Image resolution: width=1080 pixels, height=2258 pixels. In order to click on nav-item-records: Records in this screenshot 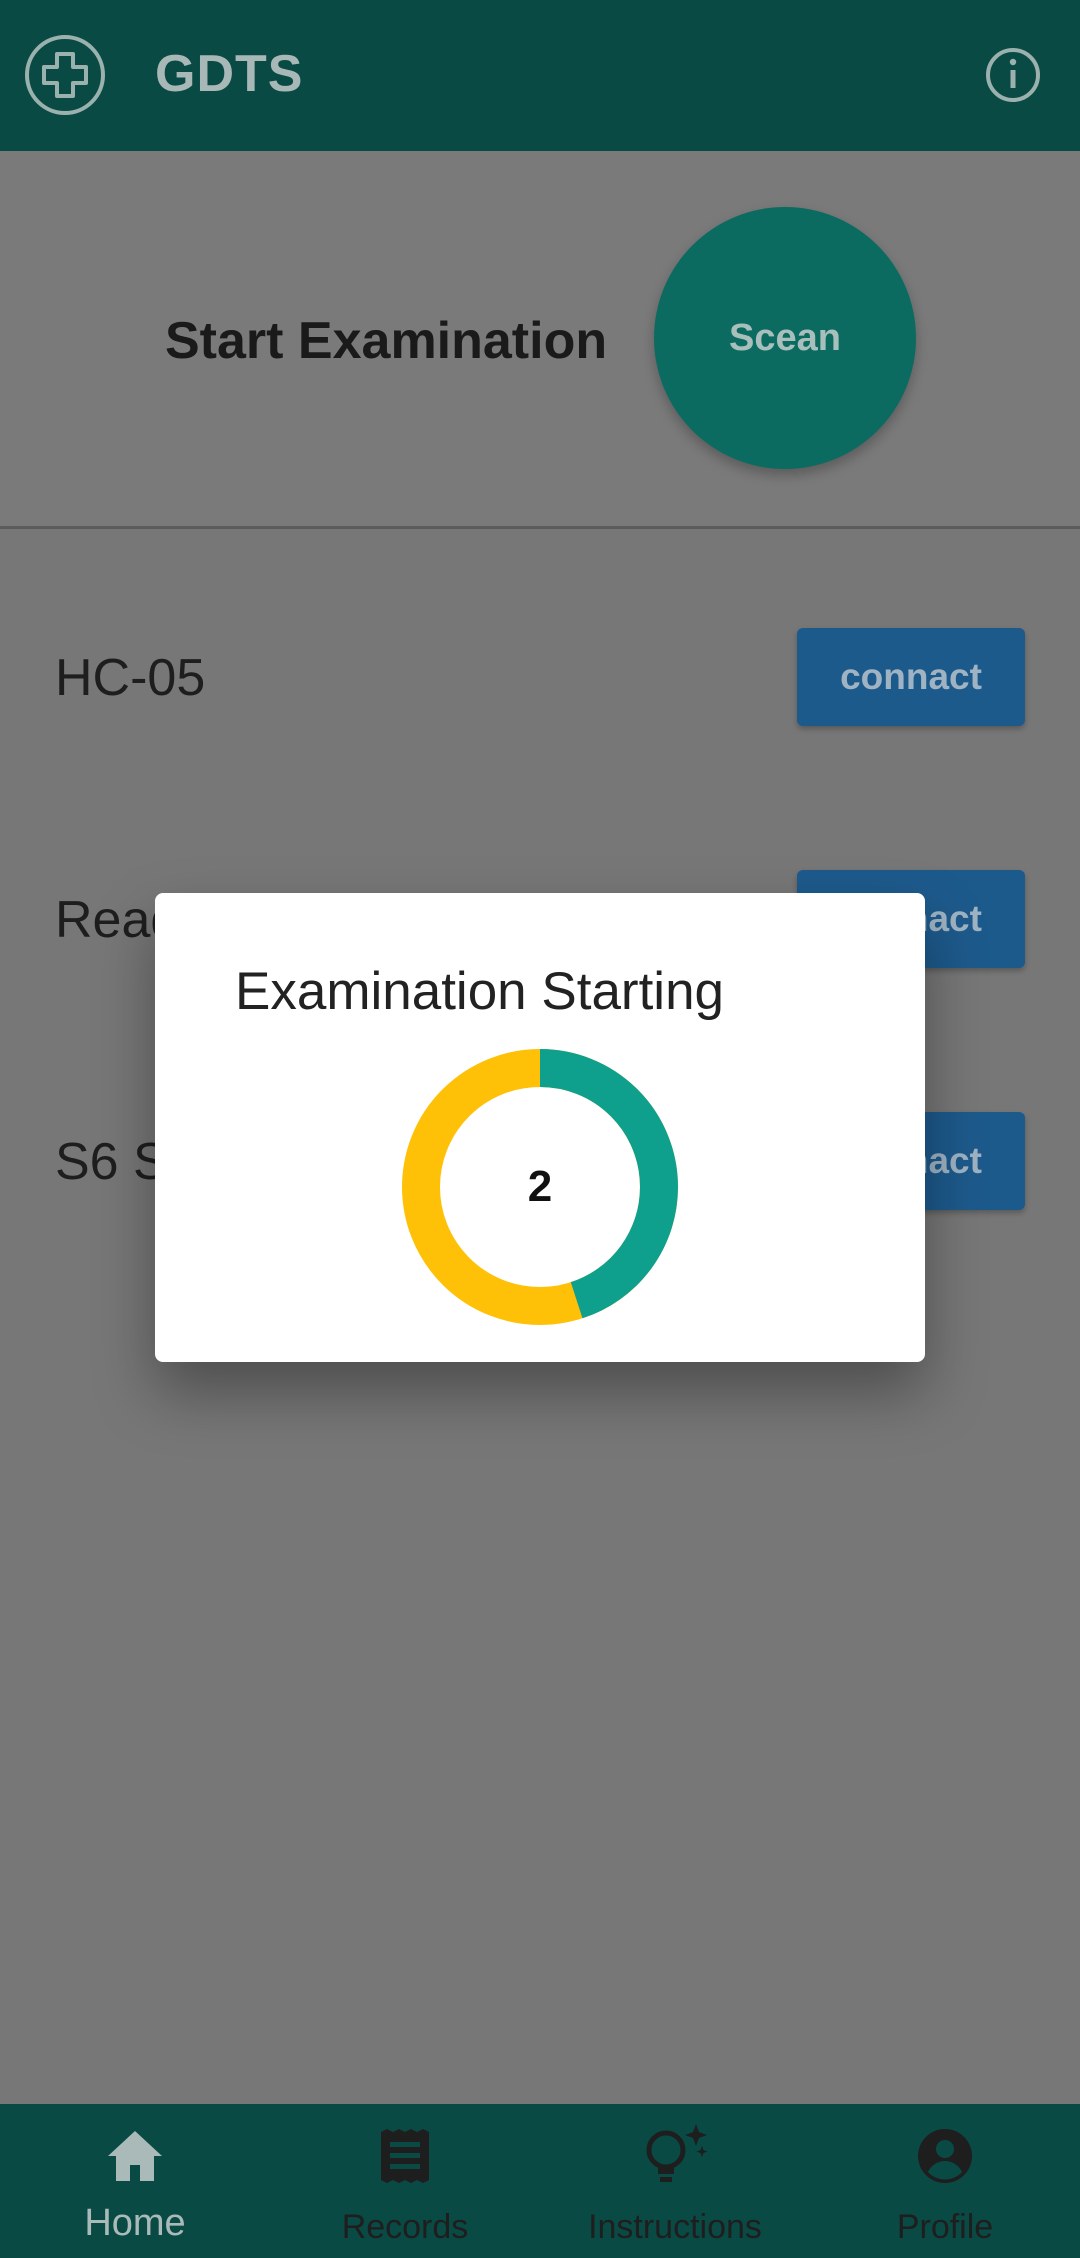, I will do `click(405, 2181)`.